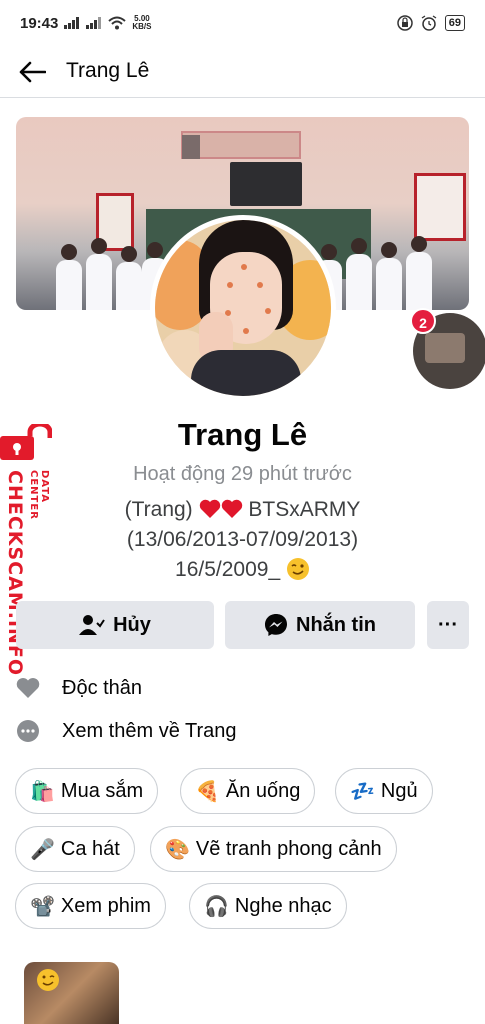  What do you see at coordinates (248, 791) in the screenshot?
I see `interest-chip-eating: 🍕 Ăn uống` at bounding box center [248, 791].